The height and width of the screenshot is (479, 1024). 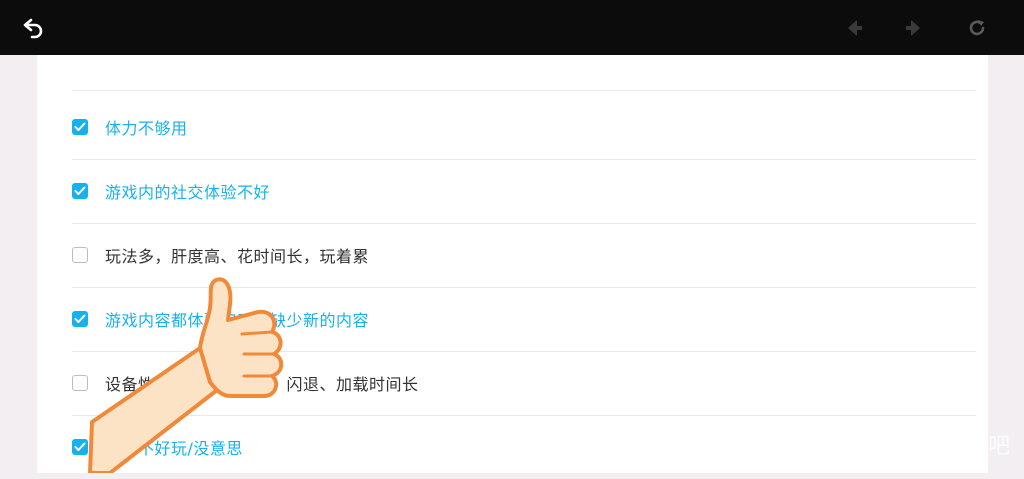 What do you see at coordinates (999, 446) in the screenshot?
I see `watermark: 吧` at bounding box center [999, 446].